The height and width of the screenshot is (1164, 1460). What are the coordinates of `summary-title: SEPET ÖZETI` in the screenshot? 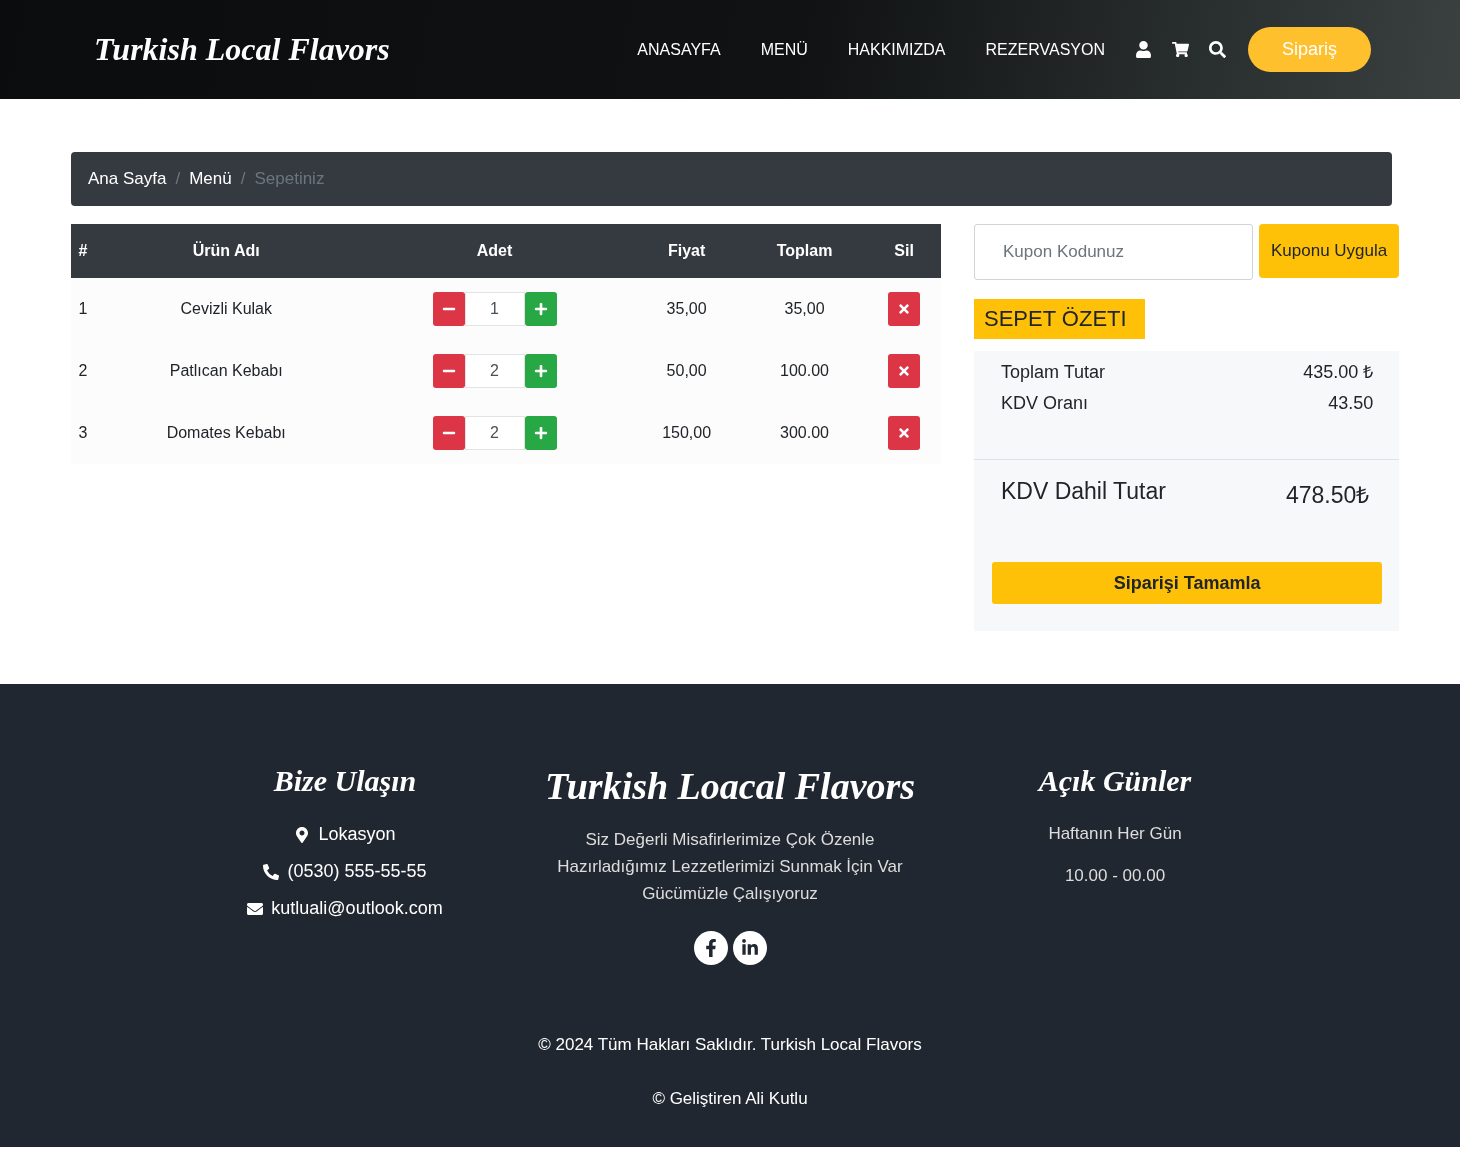 It's located at (1059, 319).